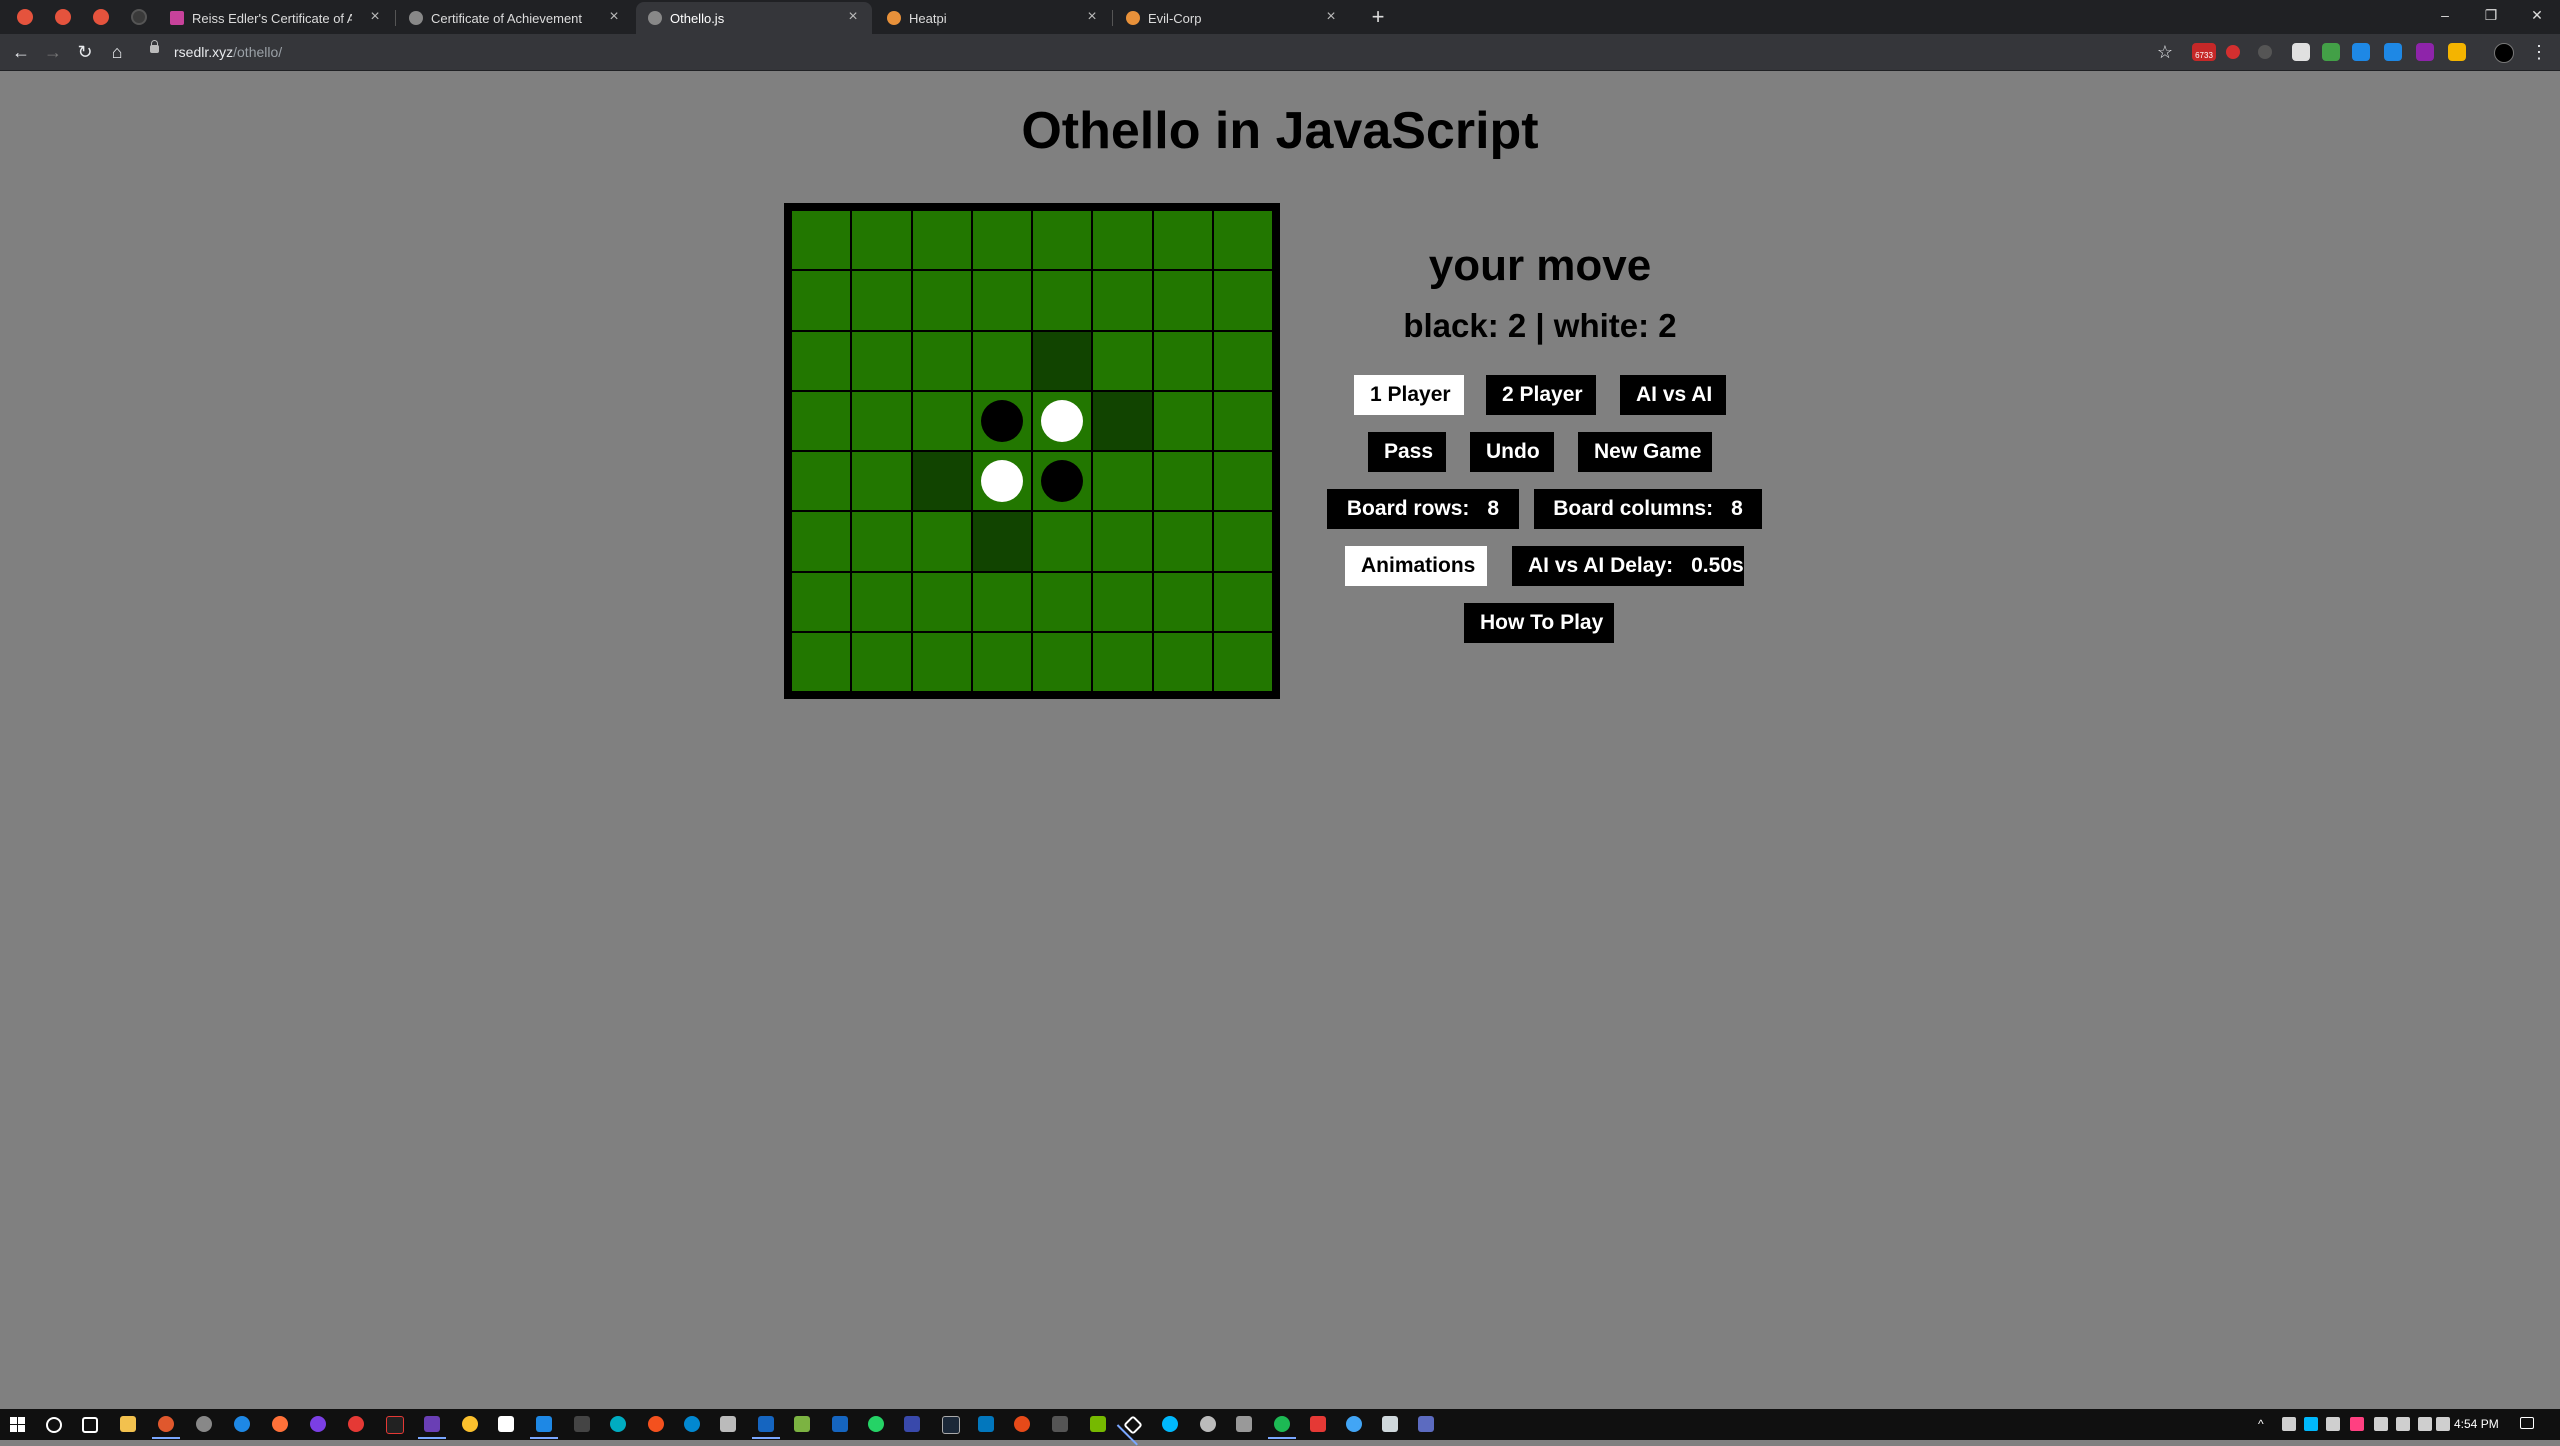 This screenshot has height=1446, width=2560. What do you see at coordinates (2491, 15) in the screenshot?
I see `restore-button: ❐` at bounding box center [2491, 15].